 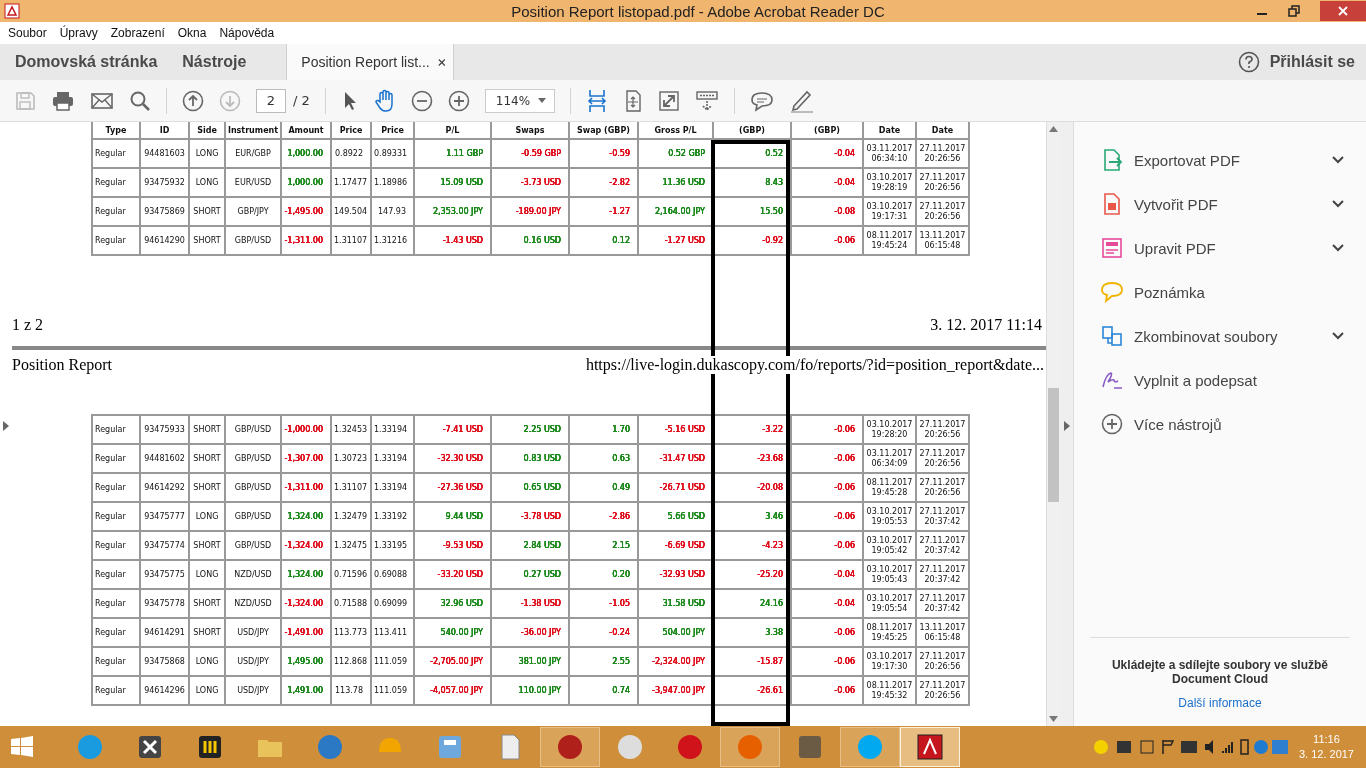 What do you see at coordinates (306, 153) in the screenshot?
I see `table-cell: 1,000.00` at bounding box center [306, 153].